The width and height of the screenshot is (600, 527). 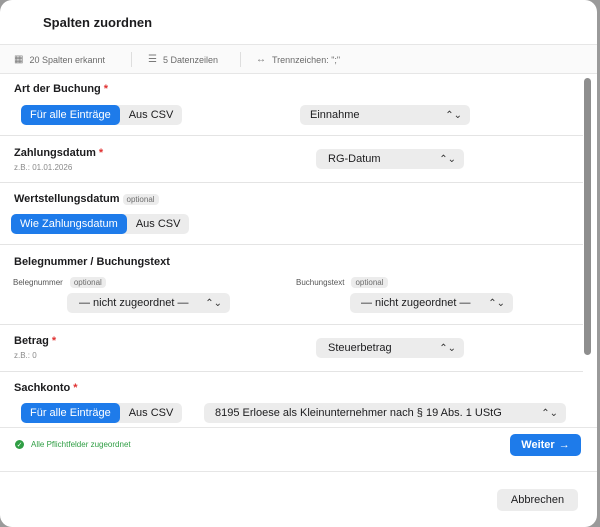 I want to click on field-label: Sachkonto *, so click(x=46, y=388).